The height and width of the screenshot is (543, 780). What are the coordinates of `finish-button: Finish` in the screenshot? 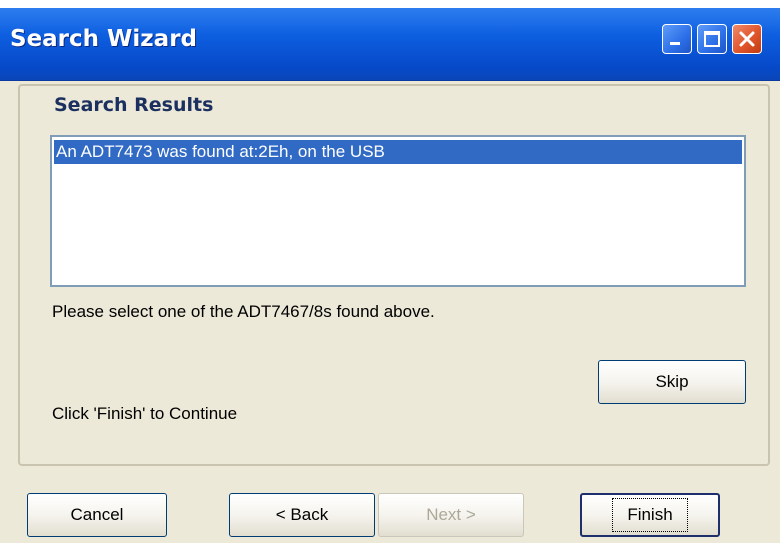 It's located at (650, 515).